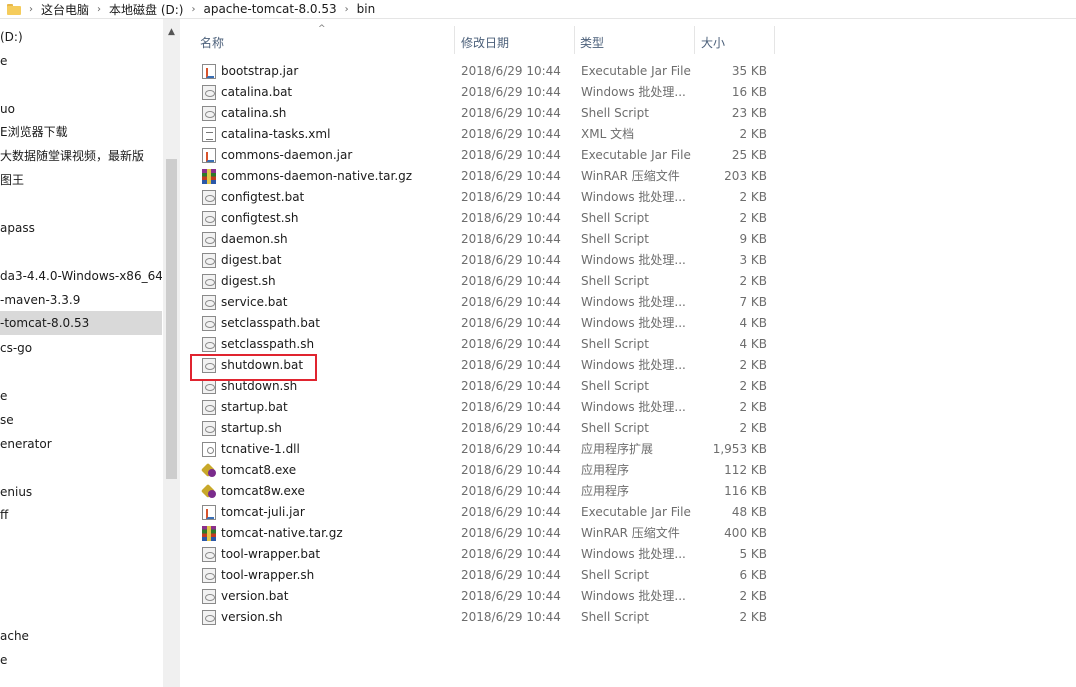  I want to click on sidebar-item: ache, so click(14, 636).